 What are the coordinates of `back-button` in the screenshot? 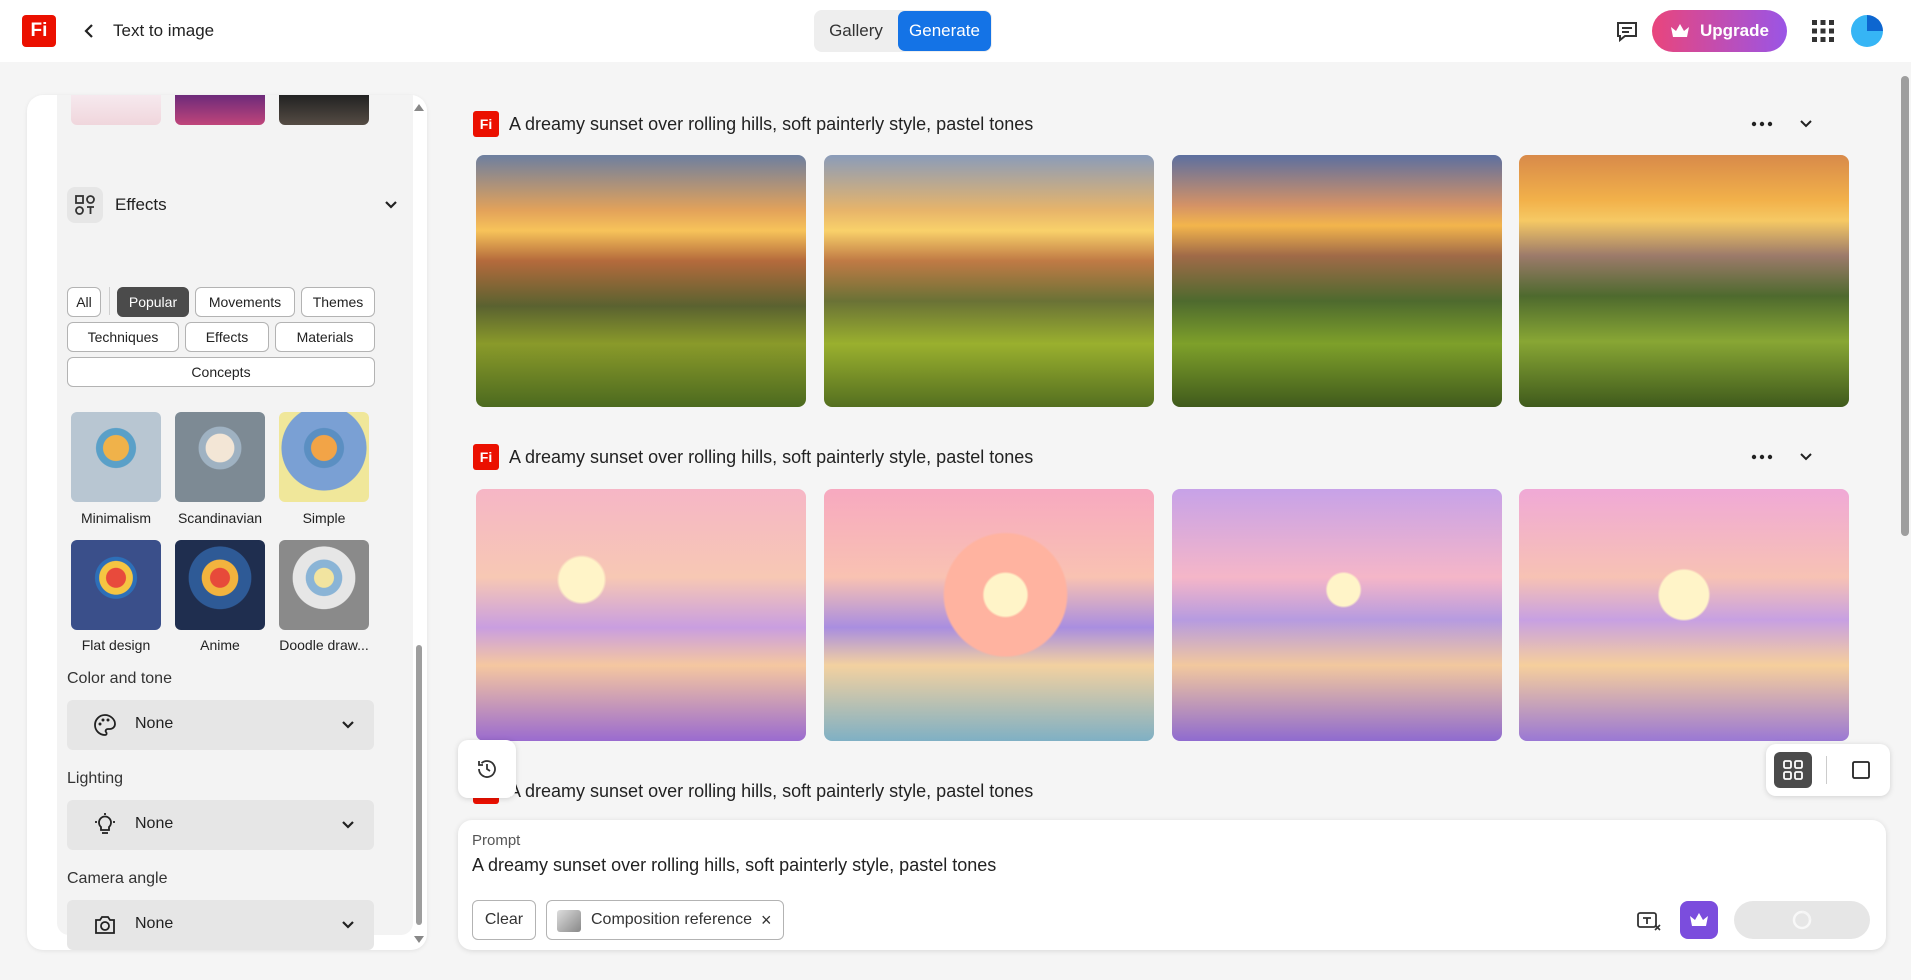 It's located at (89, 31).